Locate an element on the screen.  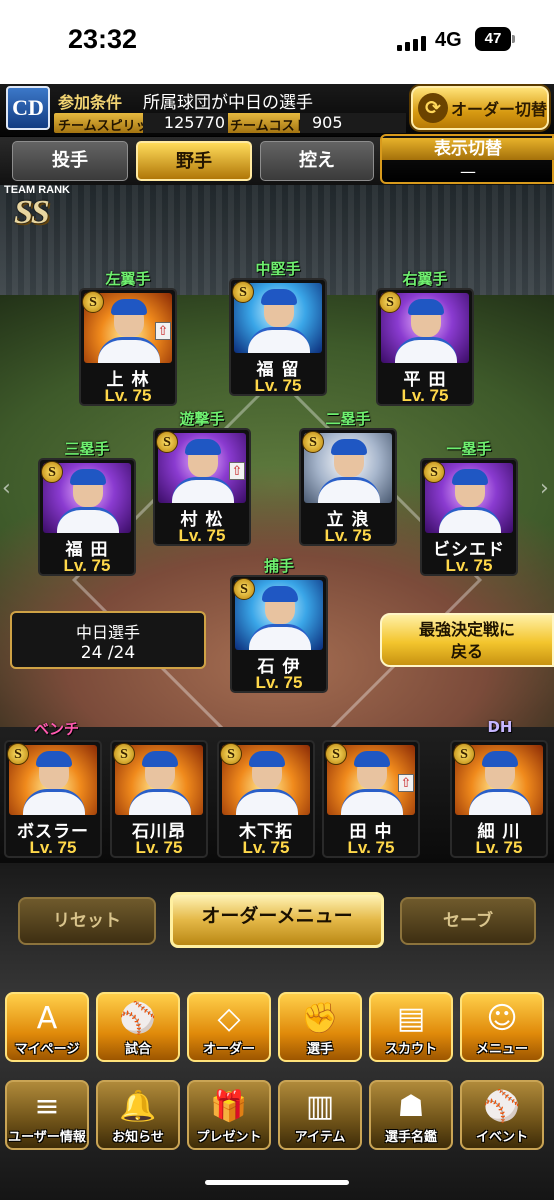
tab-pitcher: 投手 is located at coordinates (70, 161).